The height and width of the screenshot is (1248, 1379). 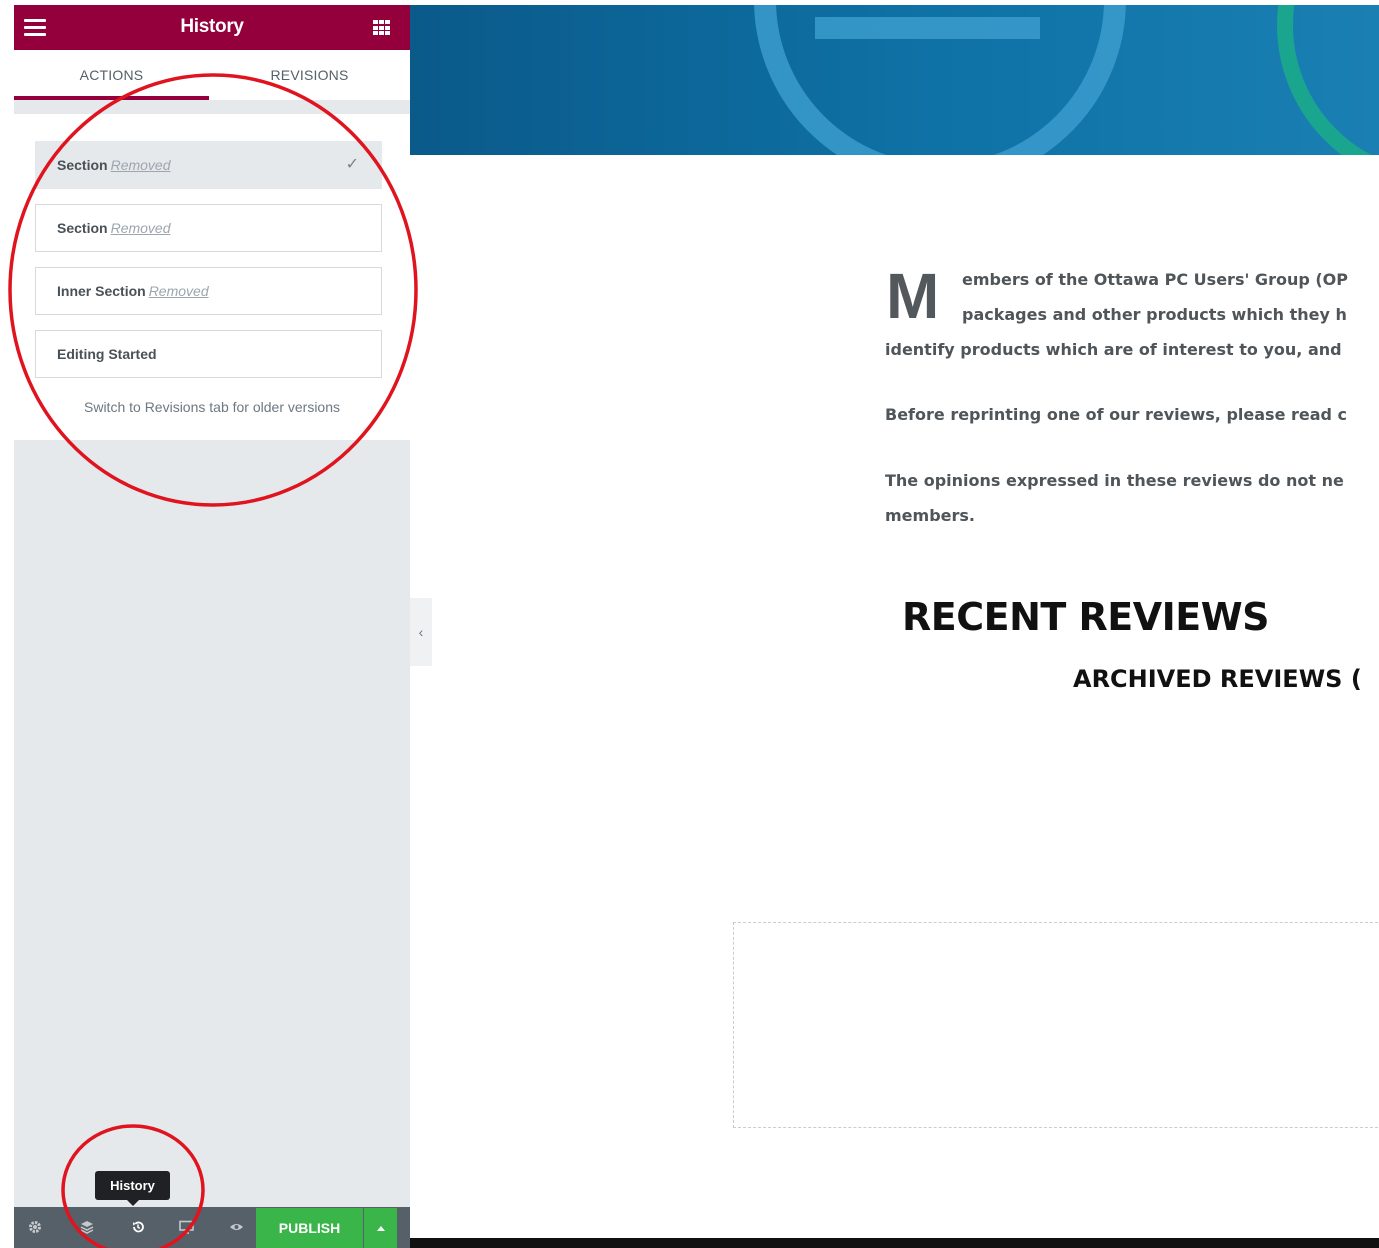 I want to click on tab-actions: ACTIONS, so click(x=111, y=75).